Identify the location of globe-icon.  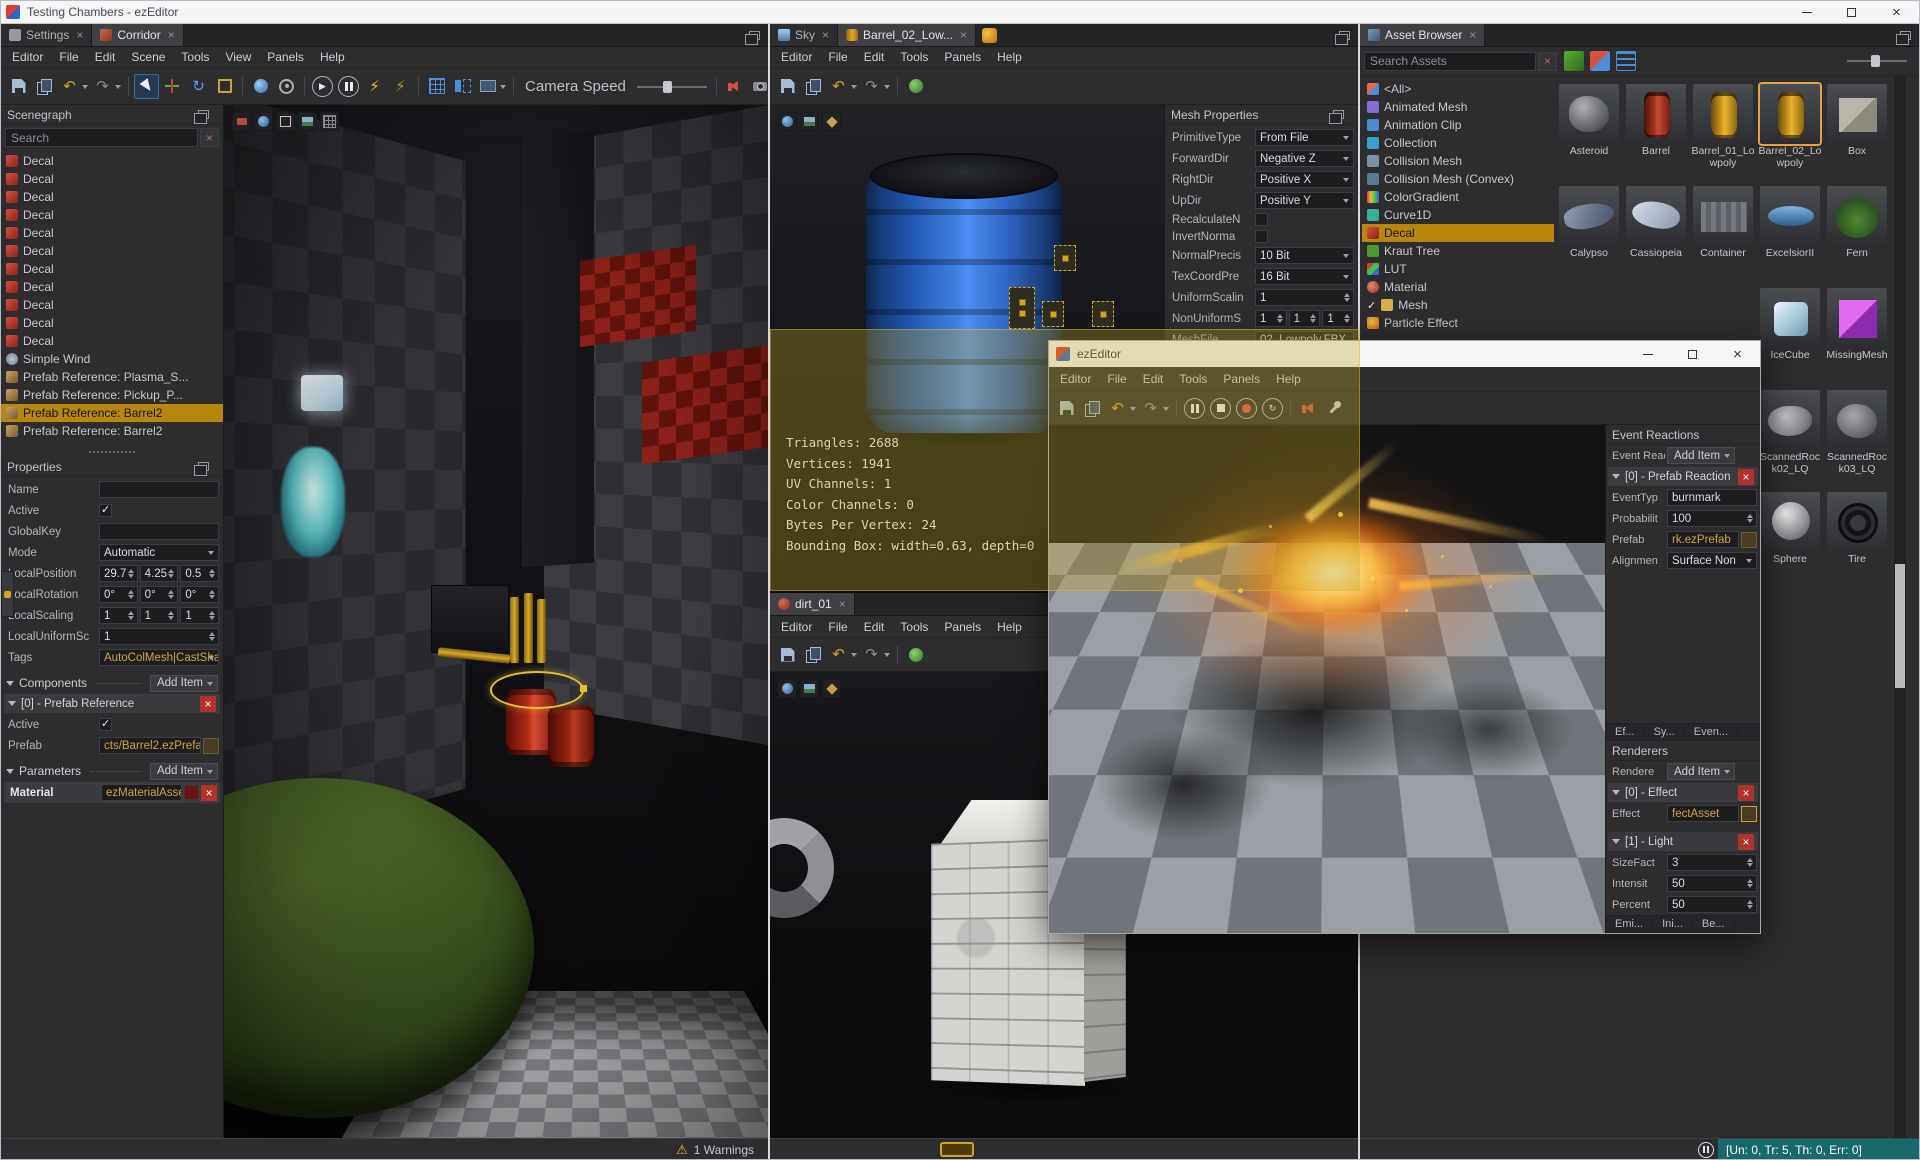
(263, 121).